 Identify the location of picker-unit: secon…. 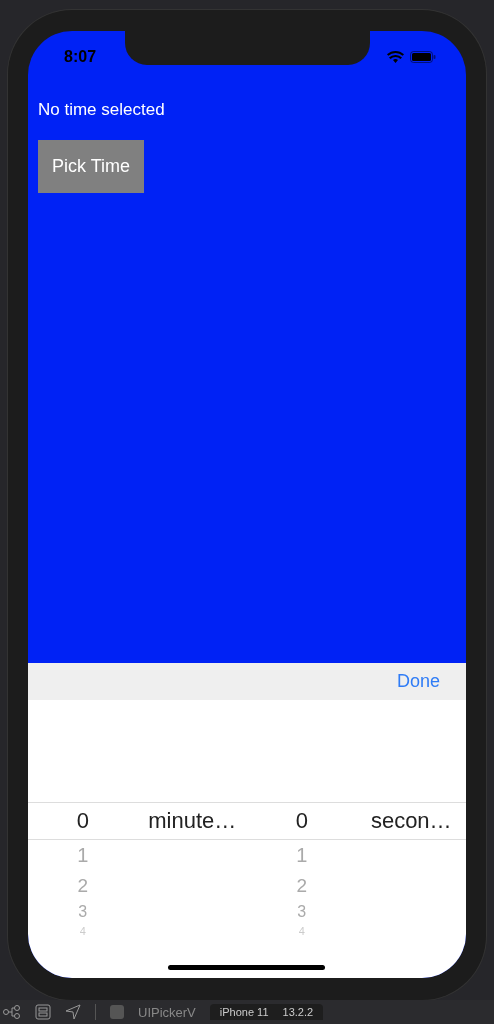
(411, 821).